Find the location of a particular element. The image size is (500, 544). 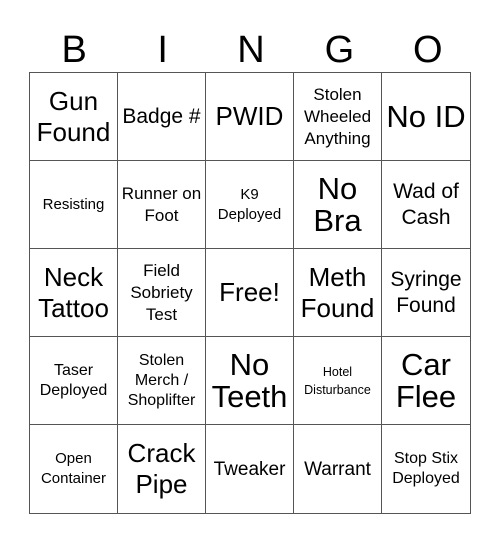

bingo-cell: PWID is located at coordinates (250, 117).